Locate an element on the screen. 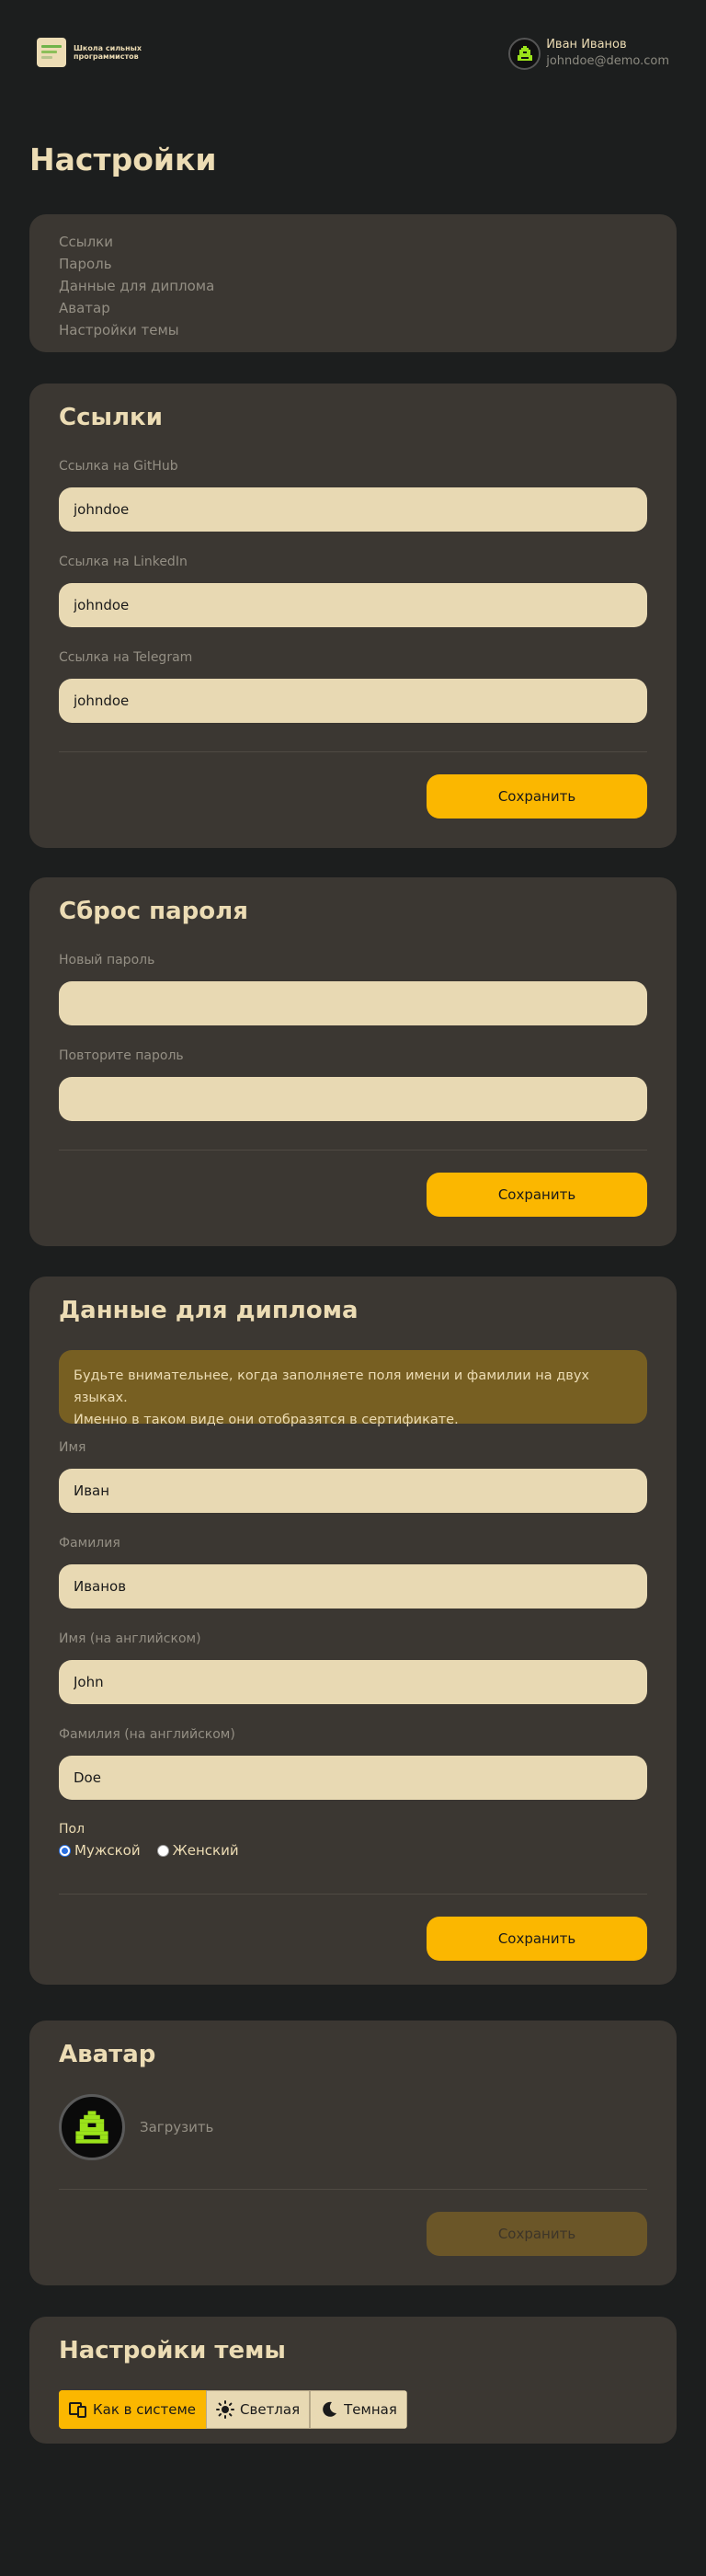 This screenshot has height=2576, width=706. new-password-label: Новый пароль is located at coordinates (107, 960).